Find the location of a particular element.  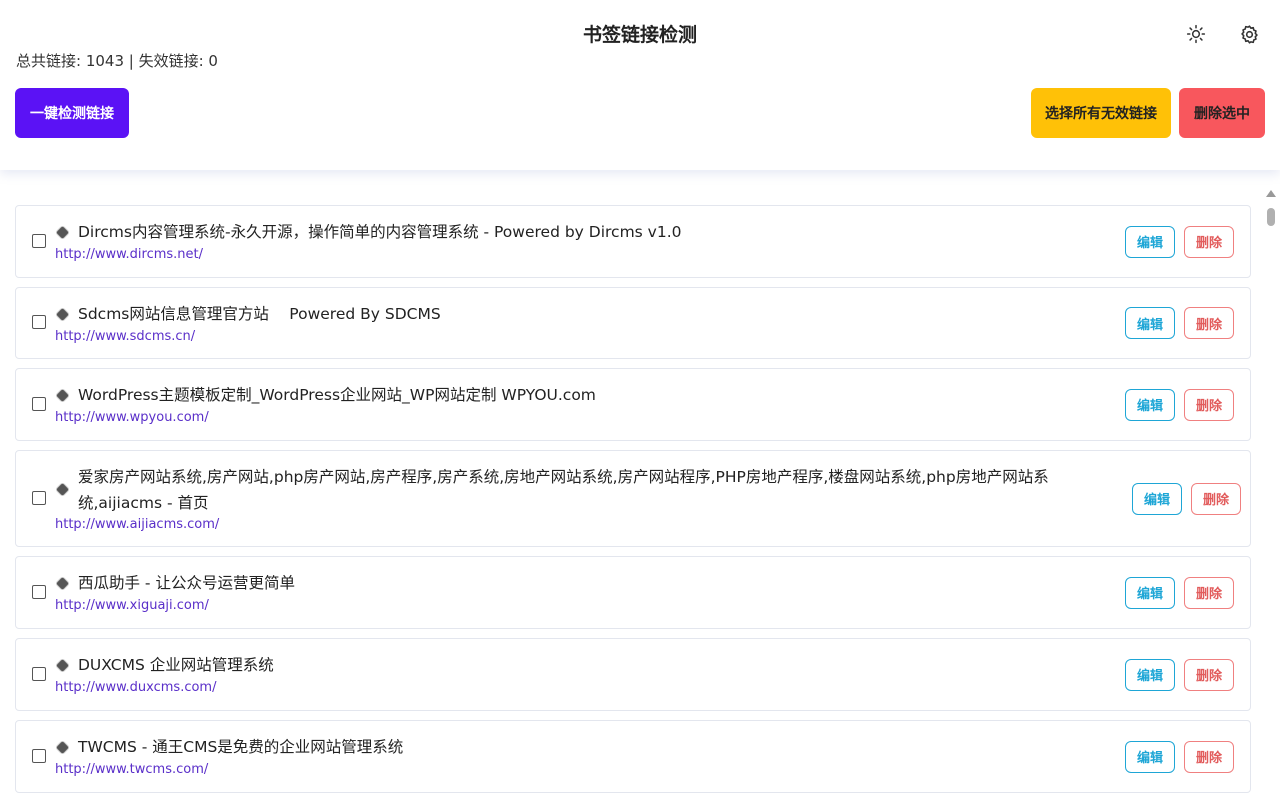

item-title: 西瓜助手 - 让公众号运营更简单 is located at coordinates (186, 583).